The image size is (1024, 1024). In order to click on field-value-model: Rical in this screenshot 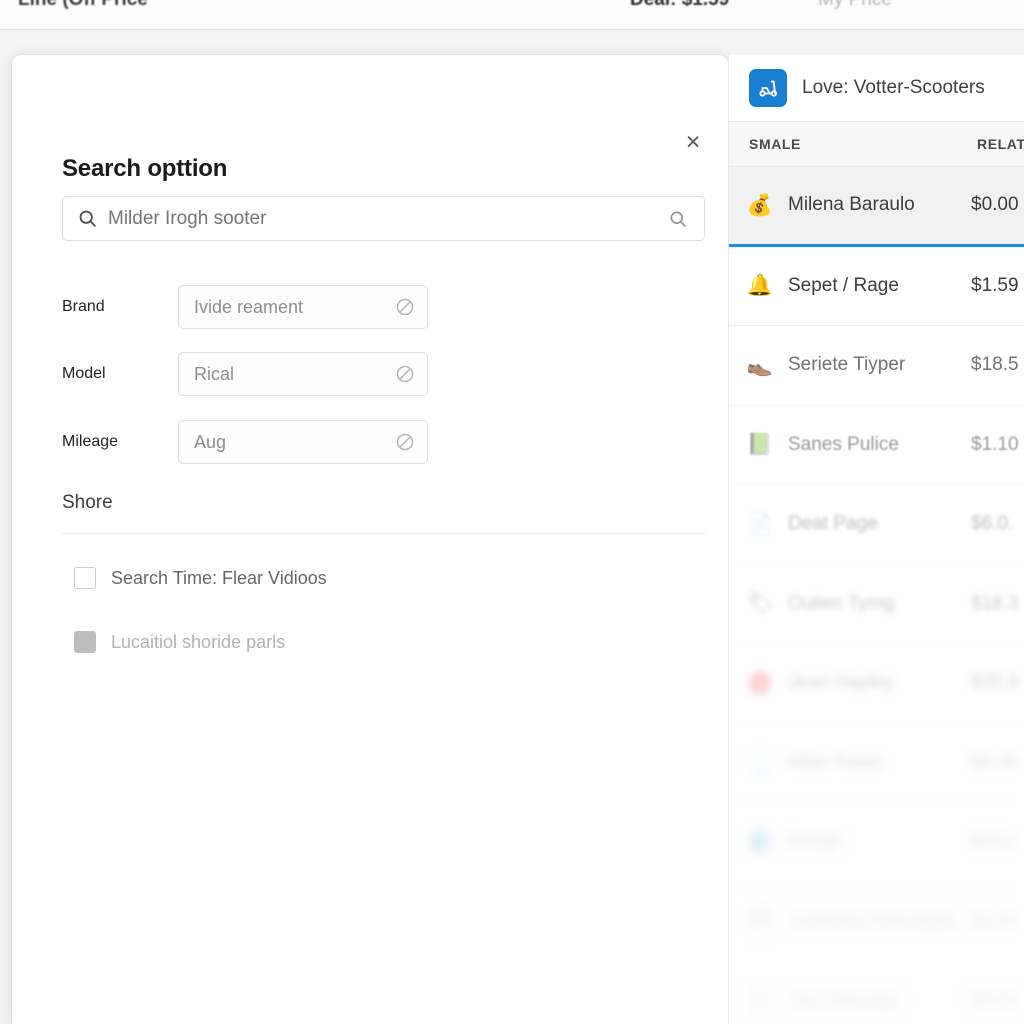, I will do `click(214, 373)`.